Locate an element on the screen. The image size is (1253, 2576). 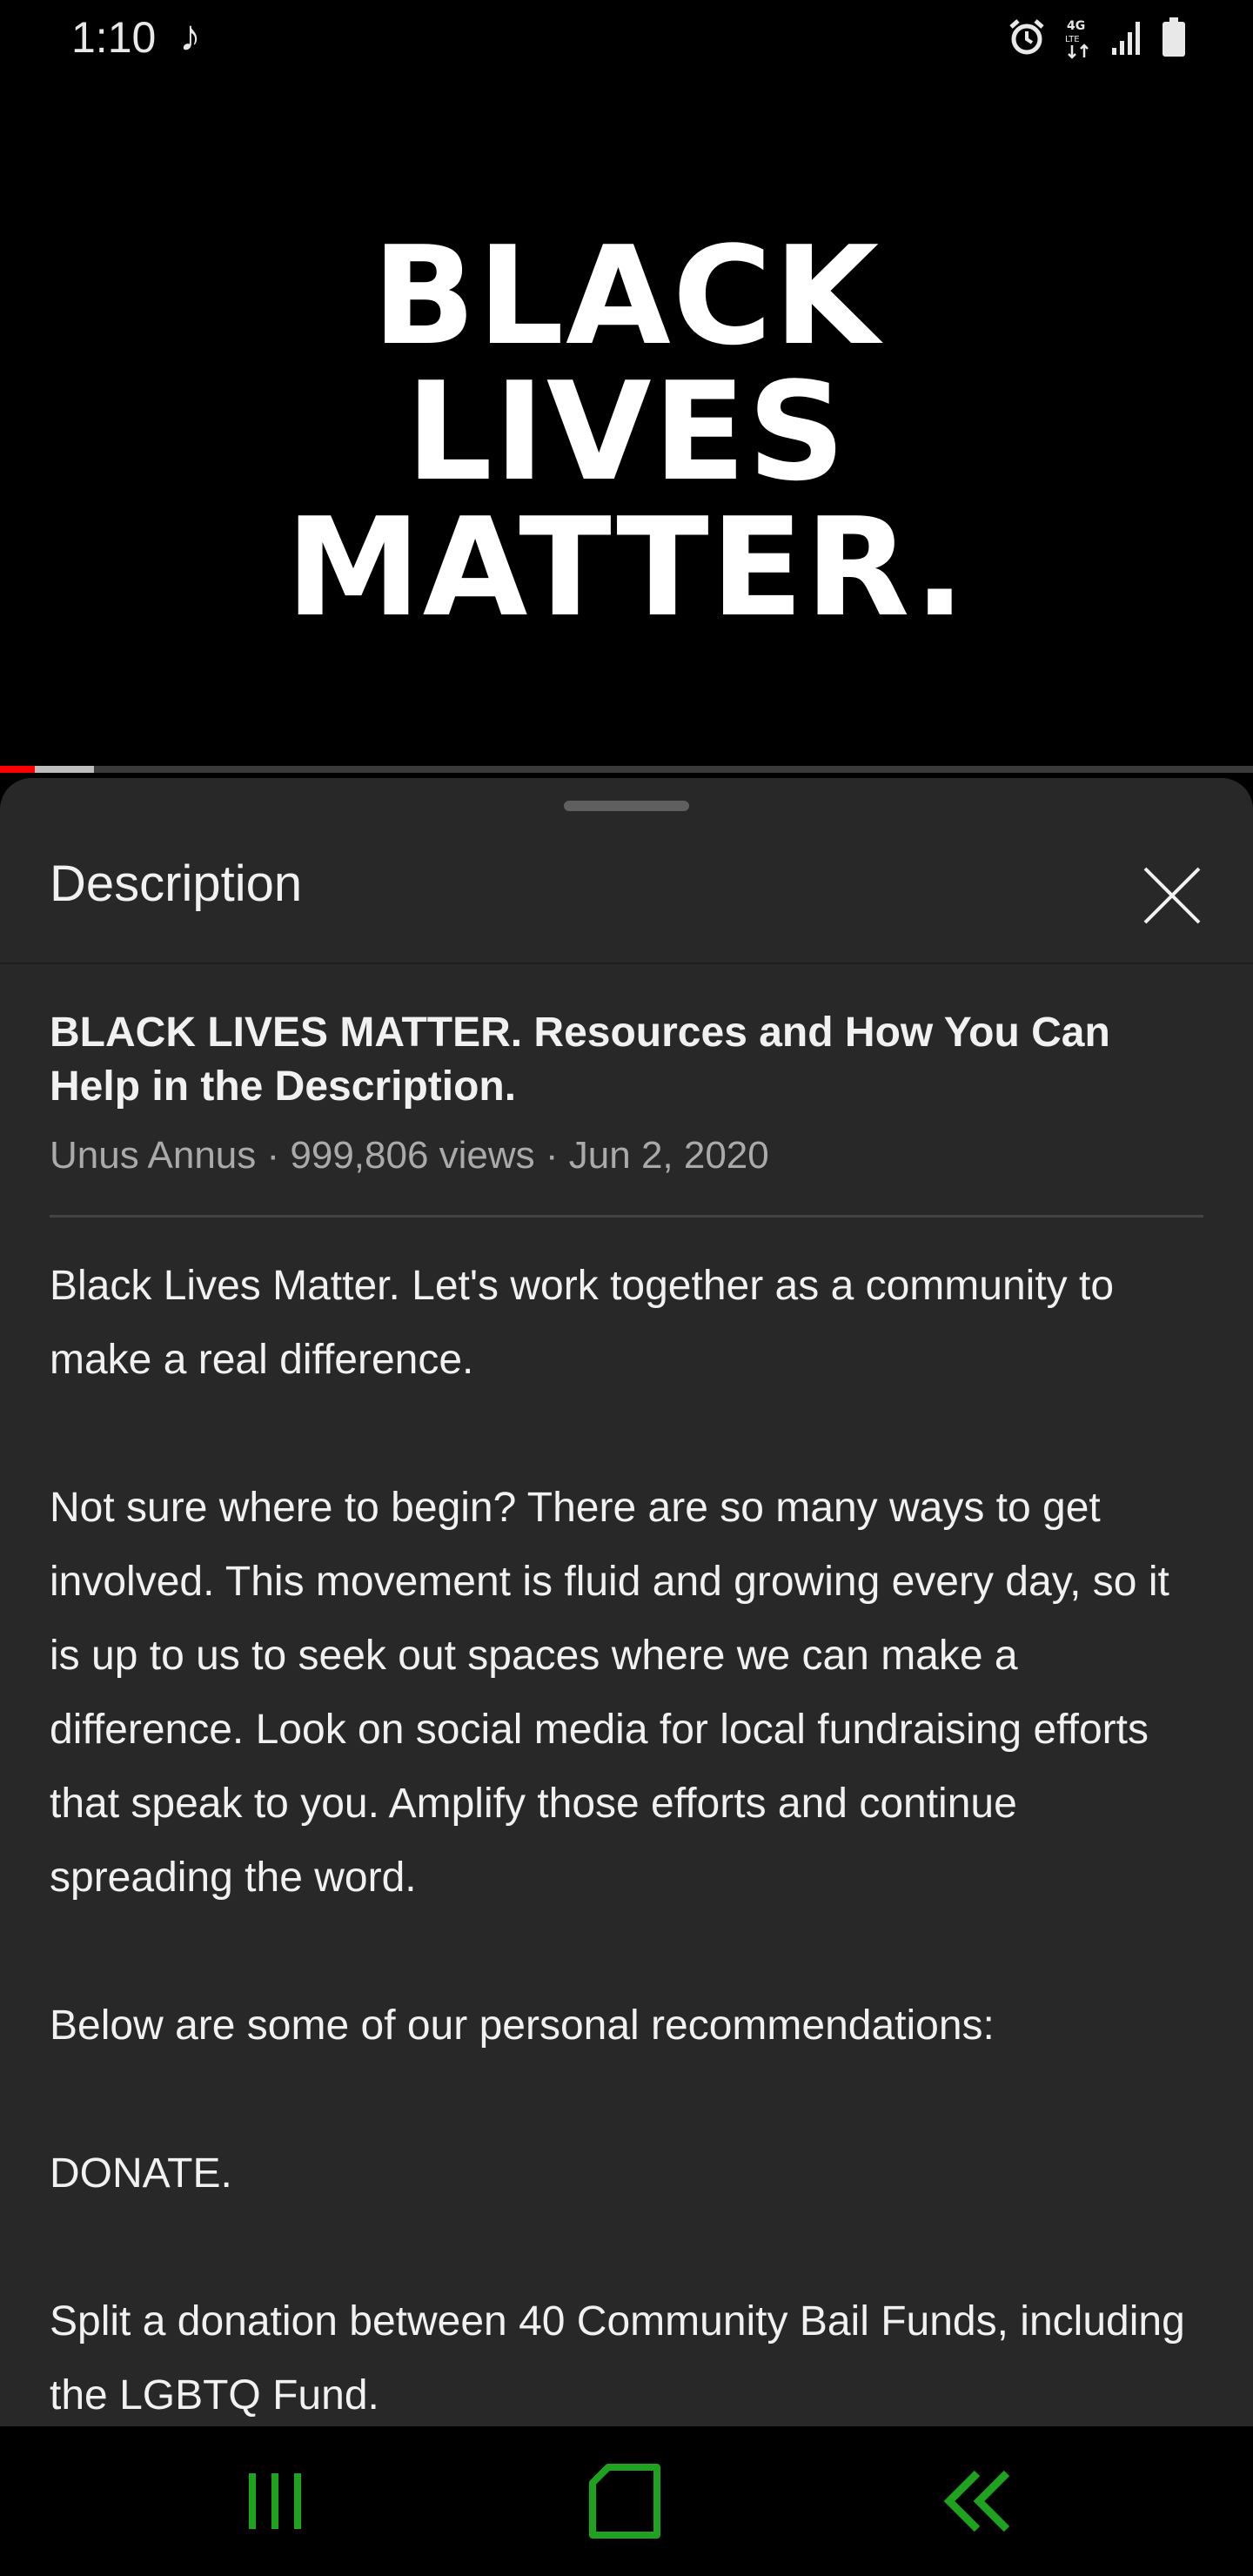
progress-played is located at coordinates (18, 769).